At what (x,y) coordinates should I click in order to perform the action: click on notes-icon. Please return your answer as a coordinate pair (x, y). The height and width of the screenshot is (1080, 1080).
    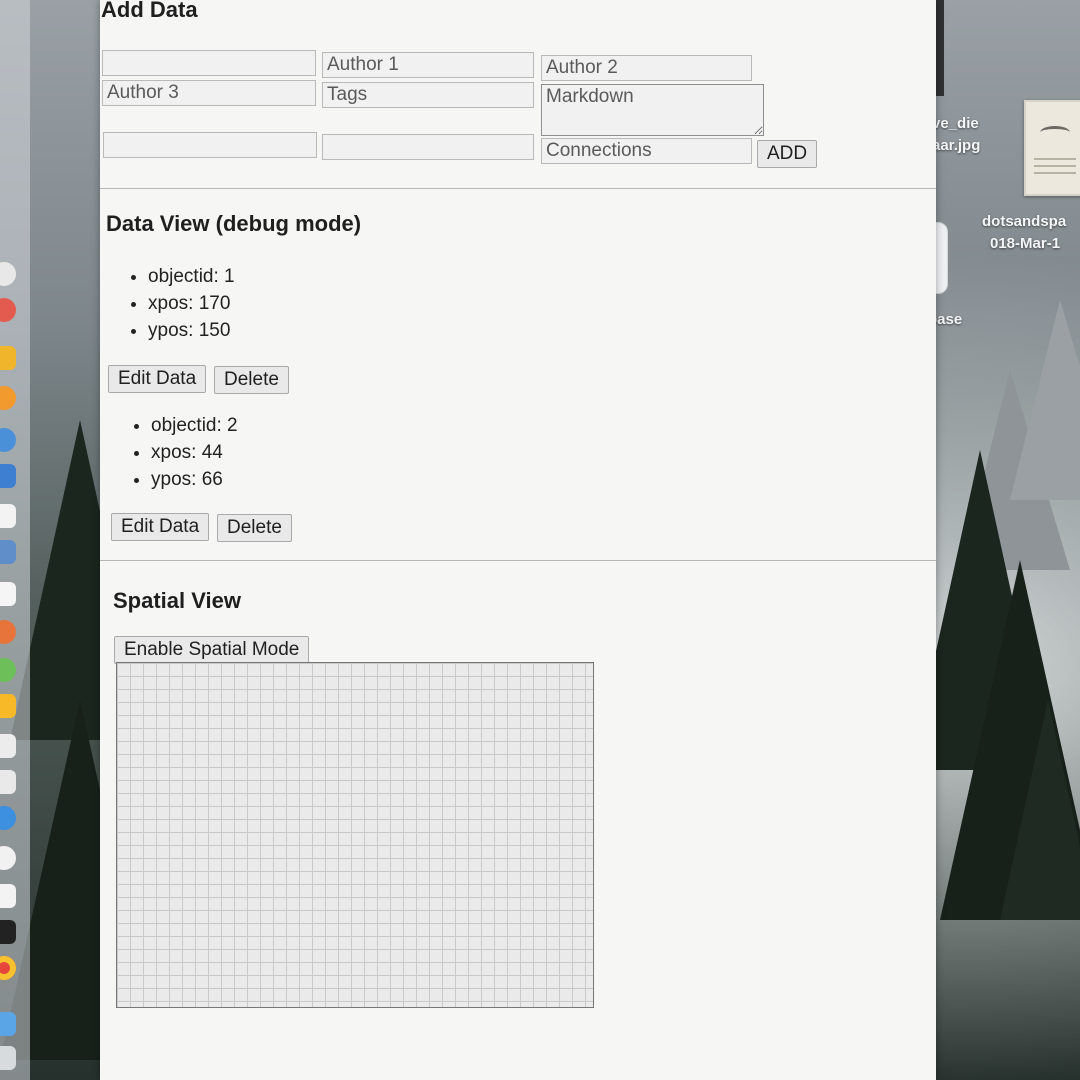
    Looking at the image, I should click on (8, 594).